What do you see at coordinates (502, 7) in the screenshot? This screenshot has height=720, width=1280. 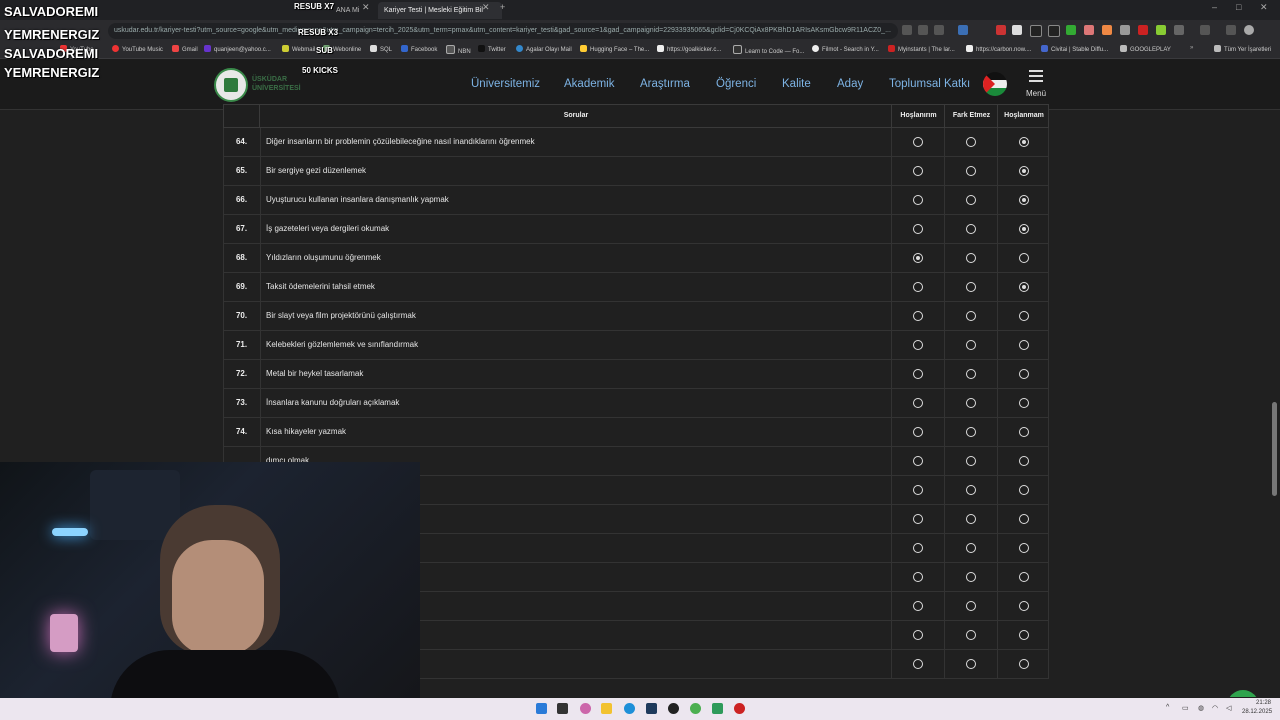 I see `new-tab-icon: +` at bounding box center [502, 7].